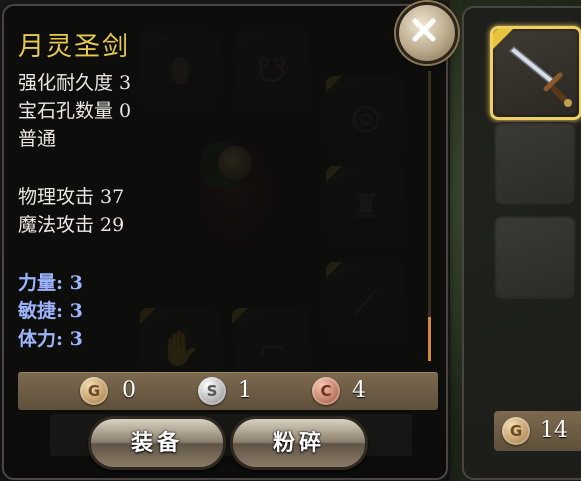 This screenshot has height=481, width=581. I want to click on close-icon, so click(424, 30).